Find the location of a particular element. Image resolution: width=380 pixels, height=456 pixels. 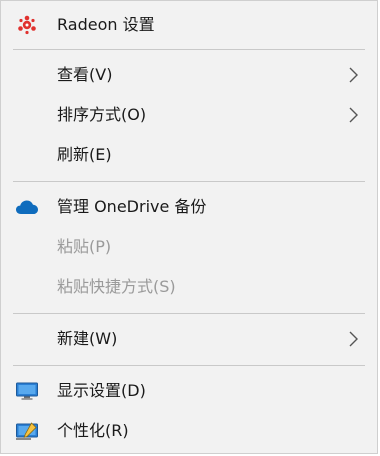

menu-item-display-settings: 显示设置(D) is located at coordinates (189, 391).